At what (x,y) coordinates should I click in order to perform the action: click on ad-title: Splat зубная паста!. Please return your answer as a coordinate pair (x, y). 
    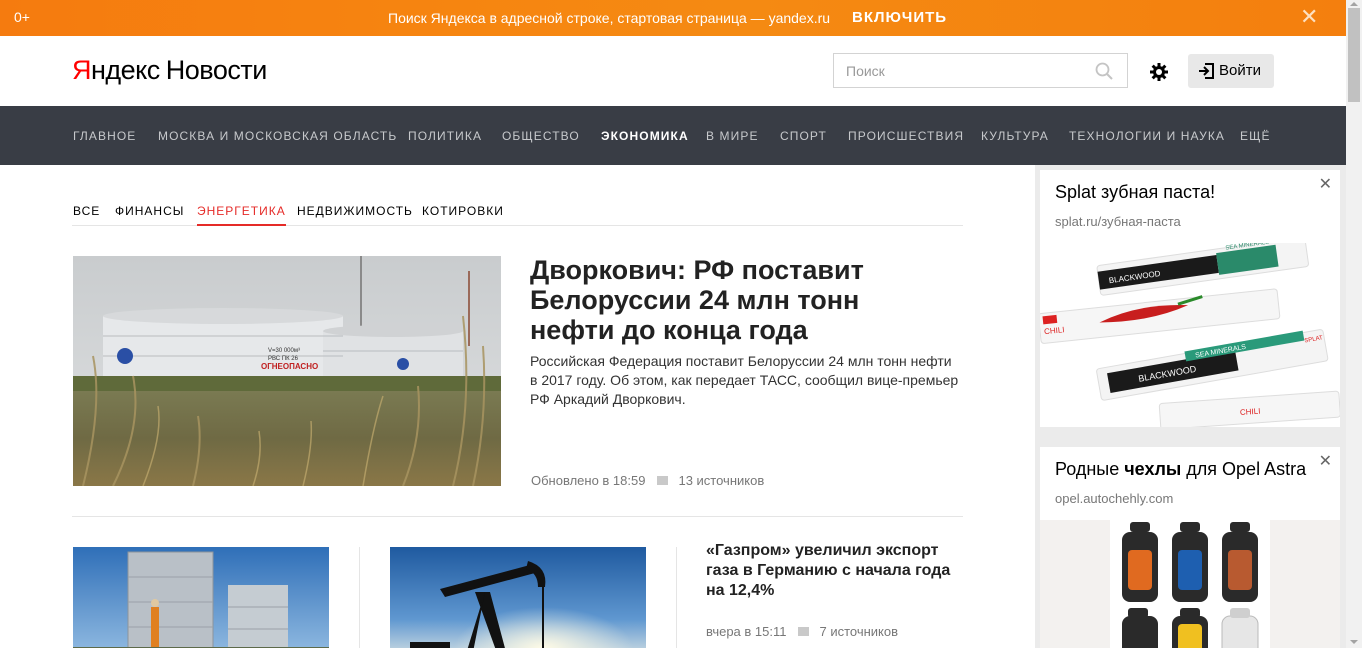
    Looking at the image, I should click on (1135, 192).